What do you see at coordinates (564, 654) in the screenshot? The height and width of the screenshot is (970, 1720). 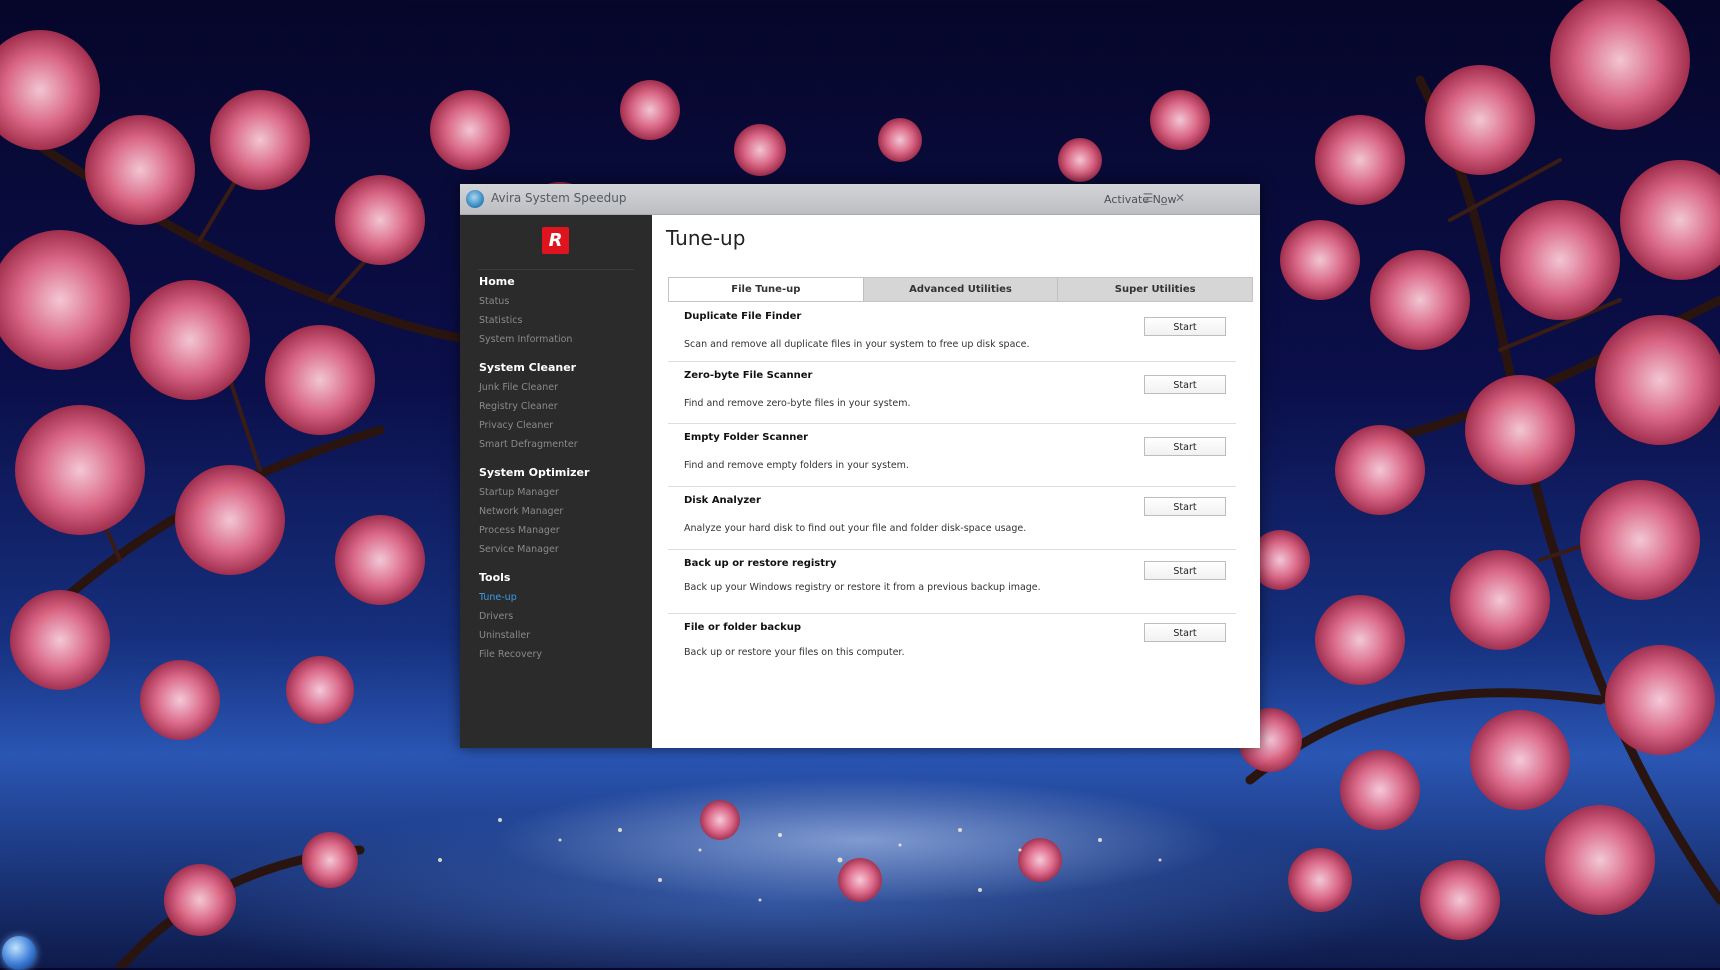 I see `sidebar-item-file-recovery: File Recovery` at bounding box center [564, 654].